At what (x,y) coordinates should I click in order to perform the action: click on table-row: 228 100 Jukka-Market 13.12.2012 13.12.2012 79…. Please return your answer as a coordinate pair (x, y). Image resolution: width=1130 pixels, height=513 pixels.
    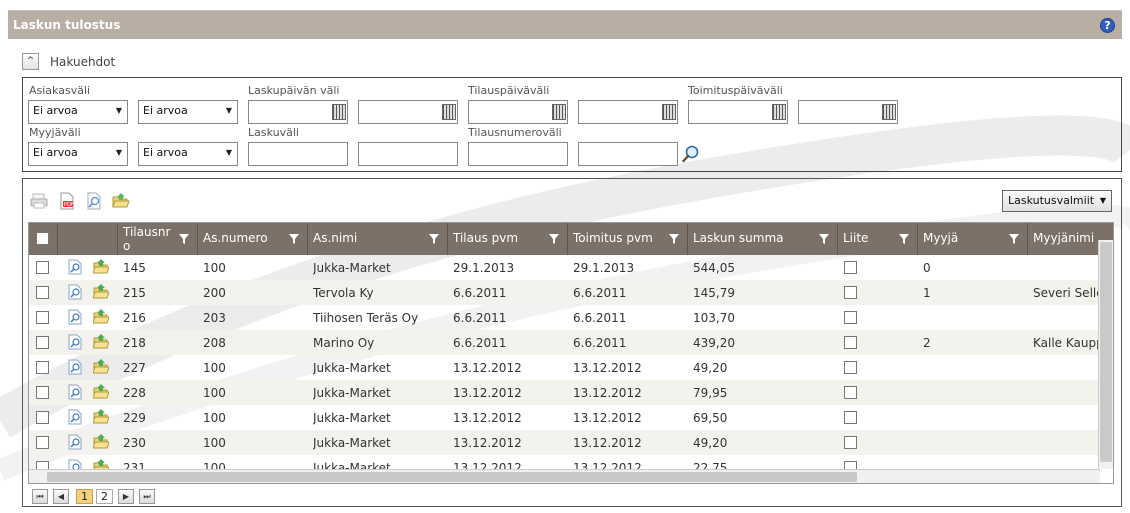
    Looking at the image, I should click on (564, 392).